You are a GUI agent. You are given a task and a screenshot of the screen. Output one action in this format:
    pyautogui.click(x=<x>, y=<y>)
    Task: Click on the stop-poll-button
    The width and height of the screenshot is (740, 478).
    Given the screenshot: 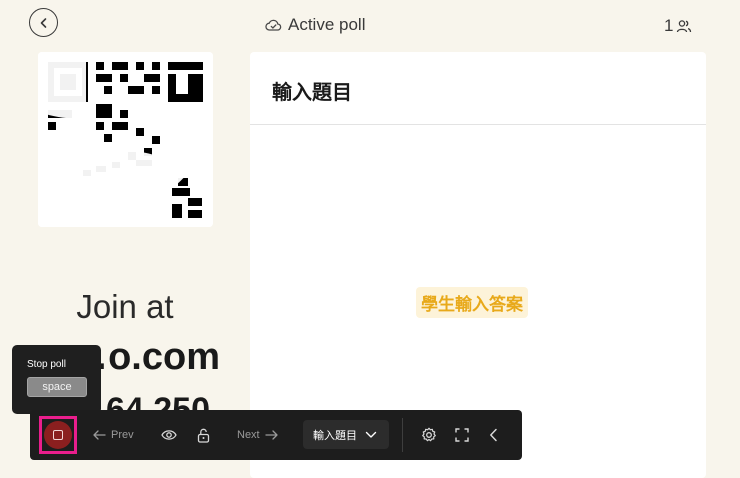 What is the action you would take?
    pyautogui.click(x=58, y=435)
    